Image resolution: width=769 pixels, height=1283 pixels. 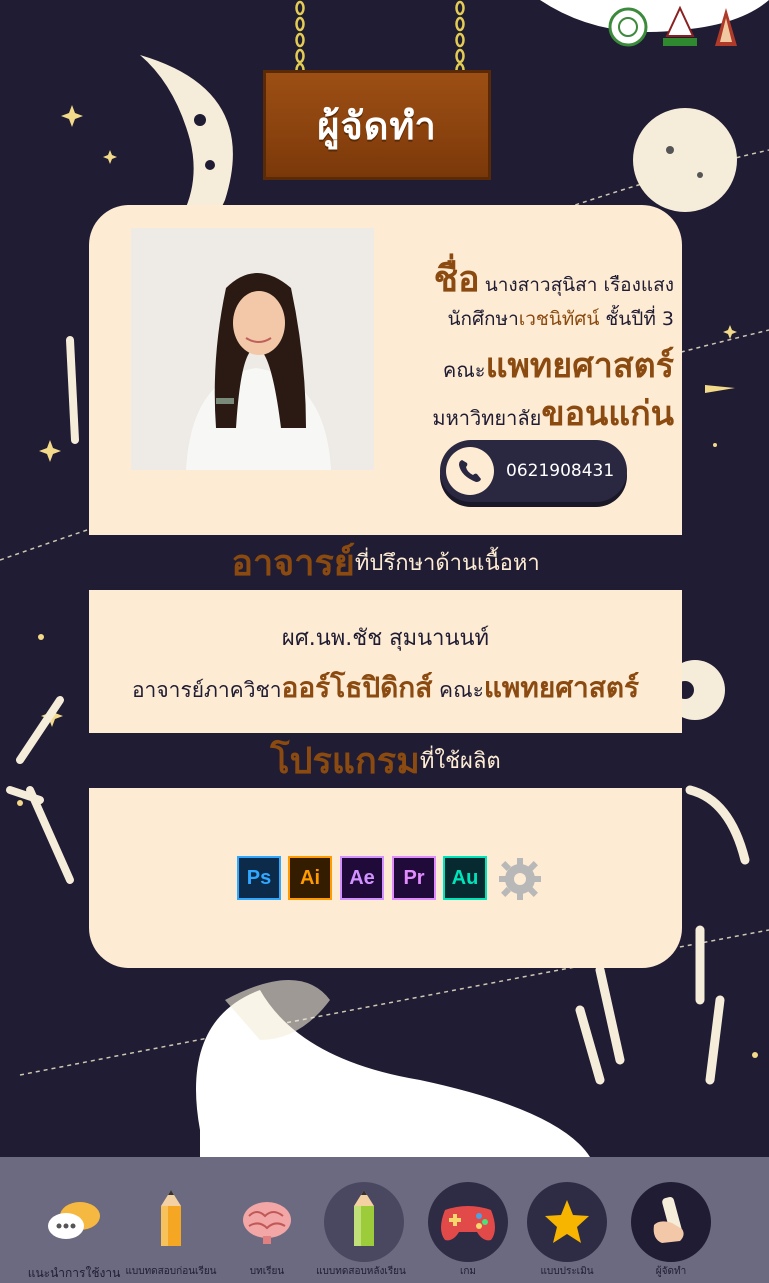 I want to click on program-heading-main: โปรแกรม, so click(x=345, y=761).